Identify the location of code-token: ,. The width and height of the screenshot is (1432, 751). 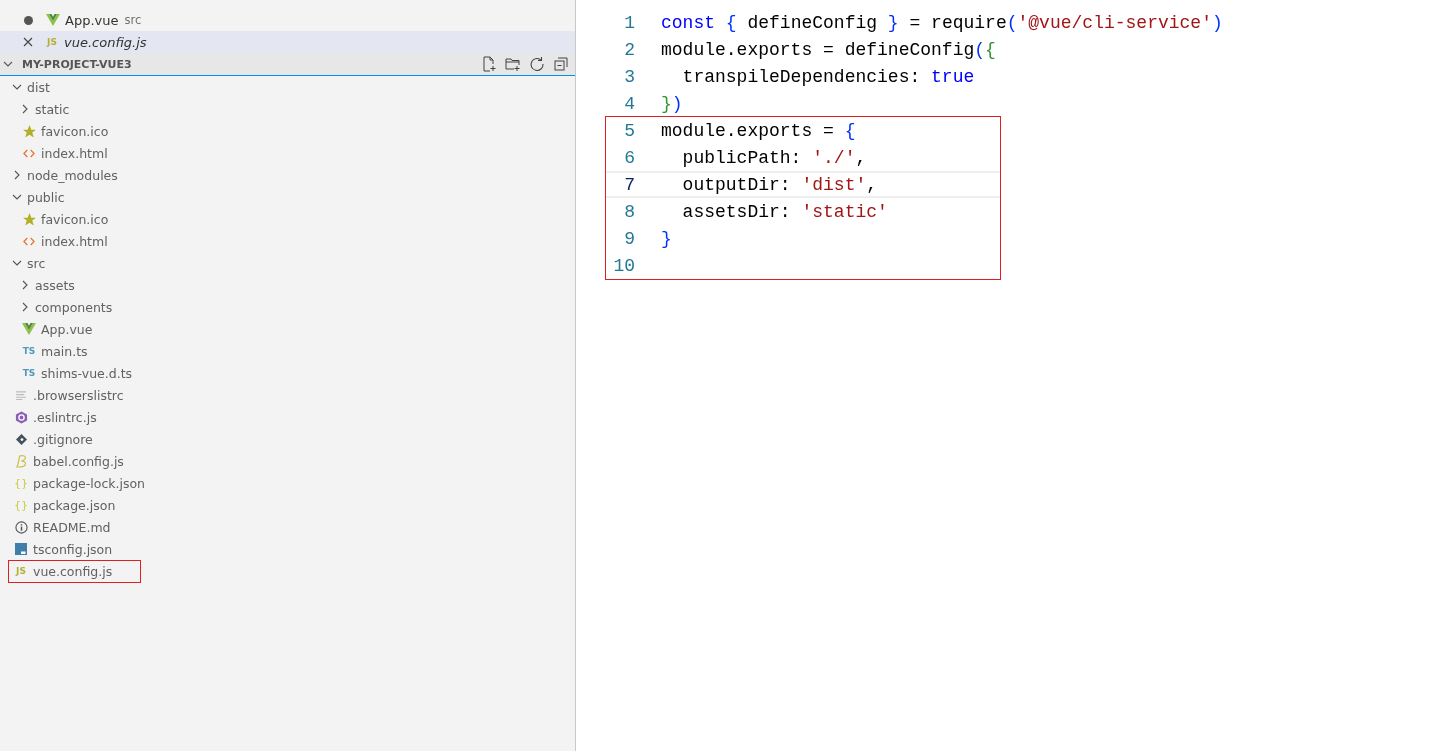
(861, 157).